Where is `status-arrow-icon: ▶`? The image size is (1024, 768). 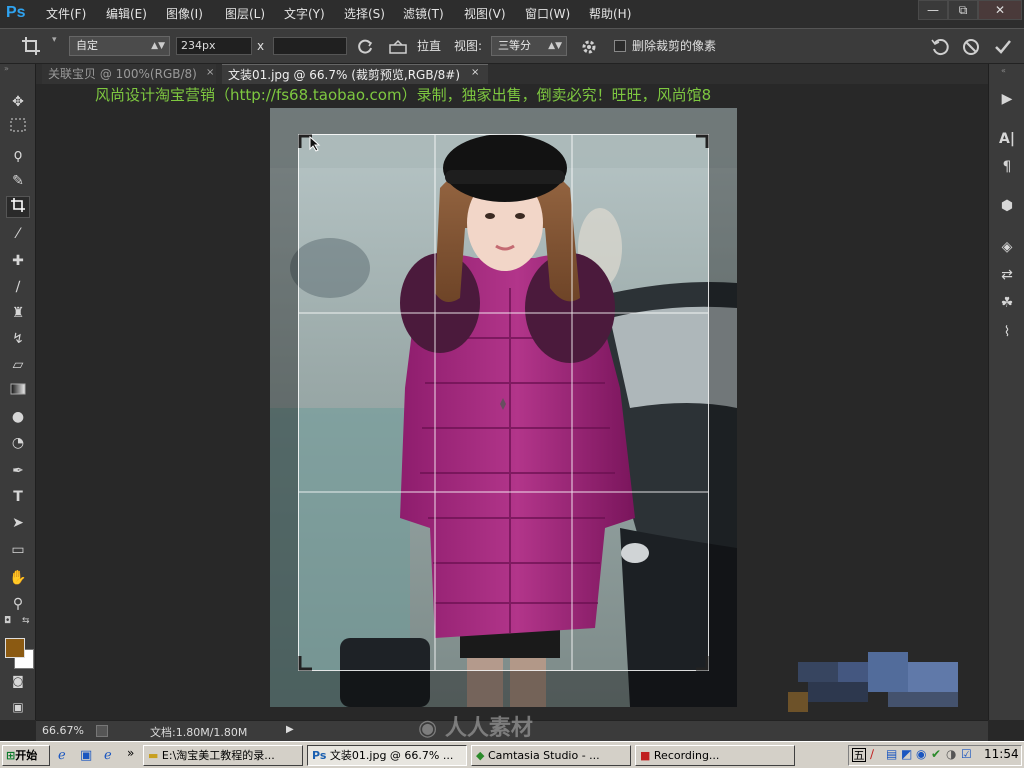
status-arrow-icon: ▶ is located at coordinates (290, 729).